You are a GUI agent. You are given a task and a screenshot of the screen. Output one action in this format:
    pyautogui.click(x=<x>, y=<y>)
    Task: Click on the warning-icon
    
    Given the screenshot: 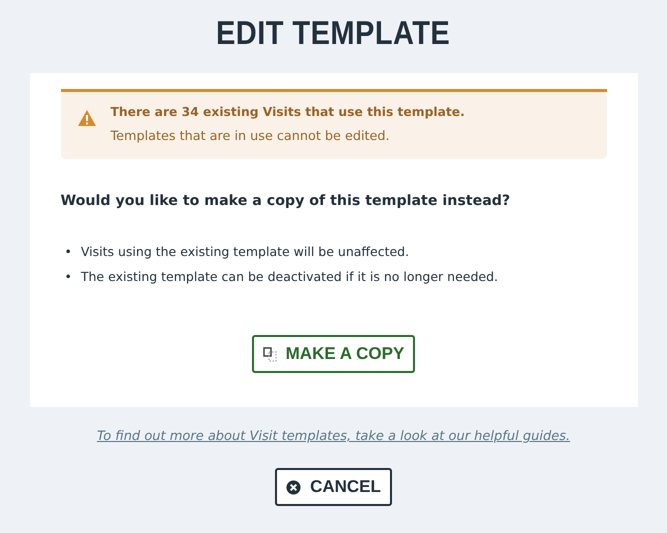 What is the action you would take?
    pyautogui.click(x=86, y=118)
    